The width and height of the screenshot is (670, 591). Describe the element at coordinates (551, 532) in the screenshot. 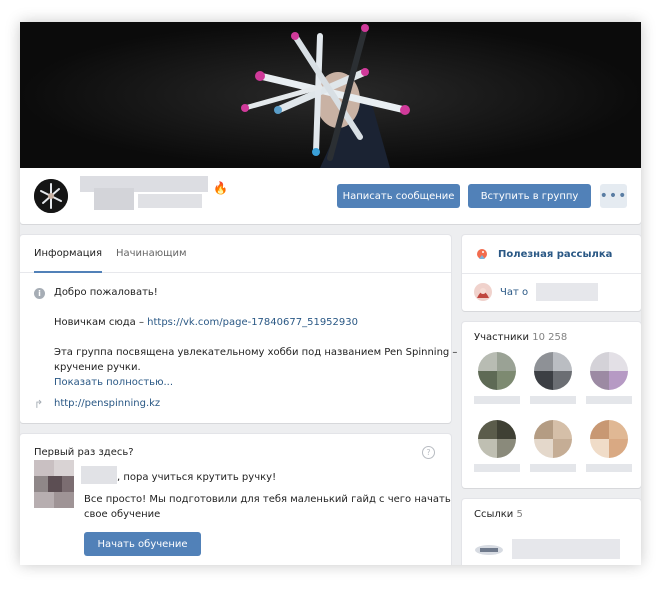

I see `links-card: Ссылки 5` at that location.